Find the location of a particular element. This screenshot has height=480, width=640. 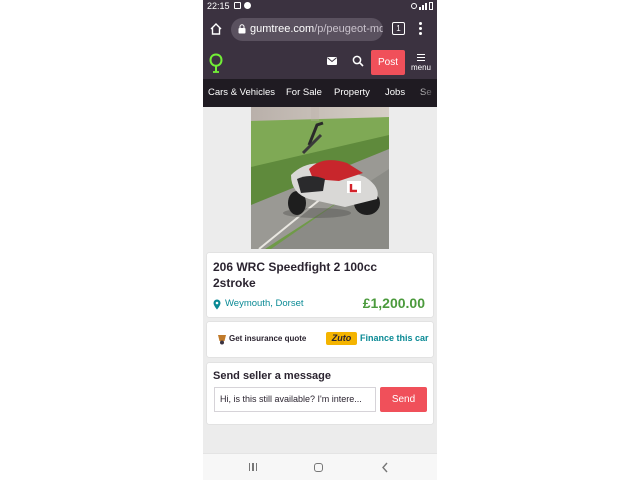

listing-photo is located at coordinates (320, 178).